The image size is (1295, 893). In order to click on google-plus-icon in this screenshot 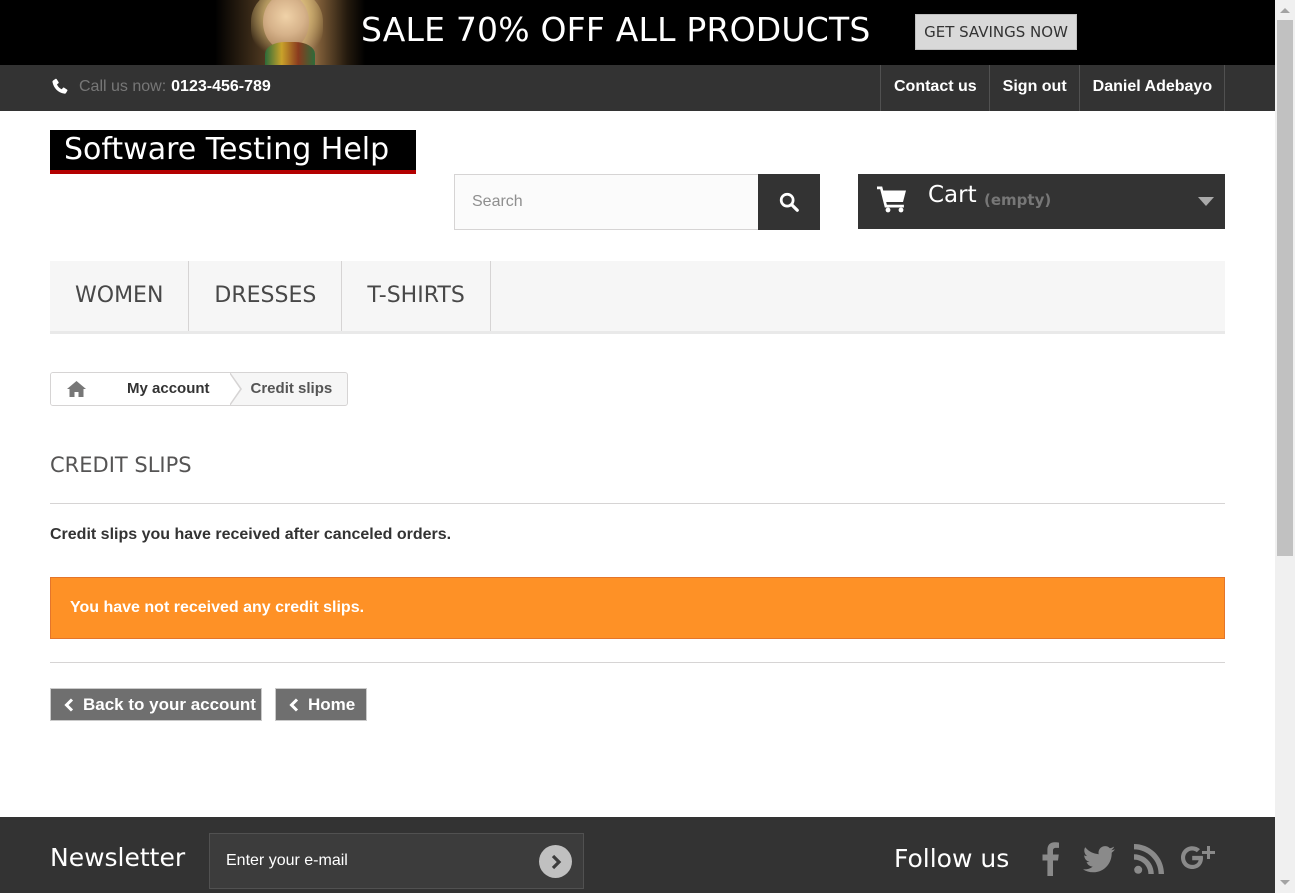, I will do `click(1199, 859)`.